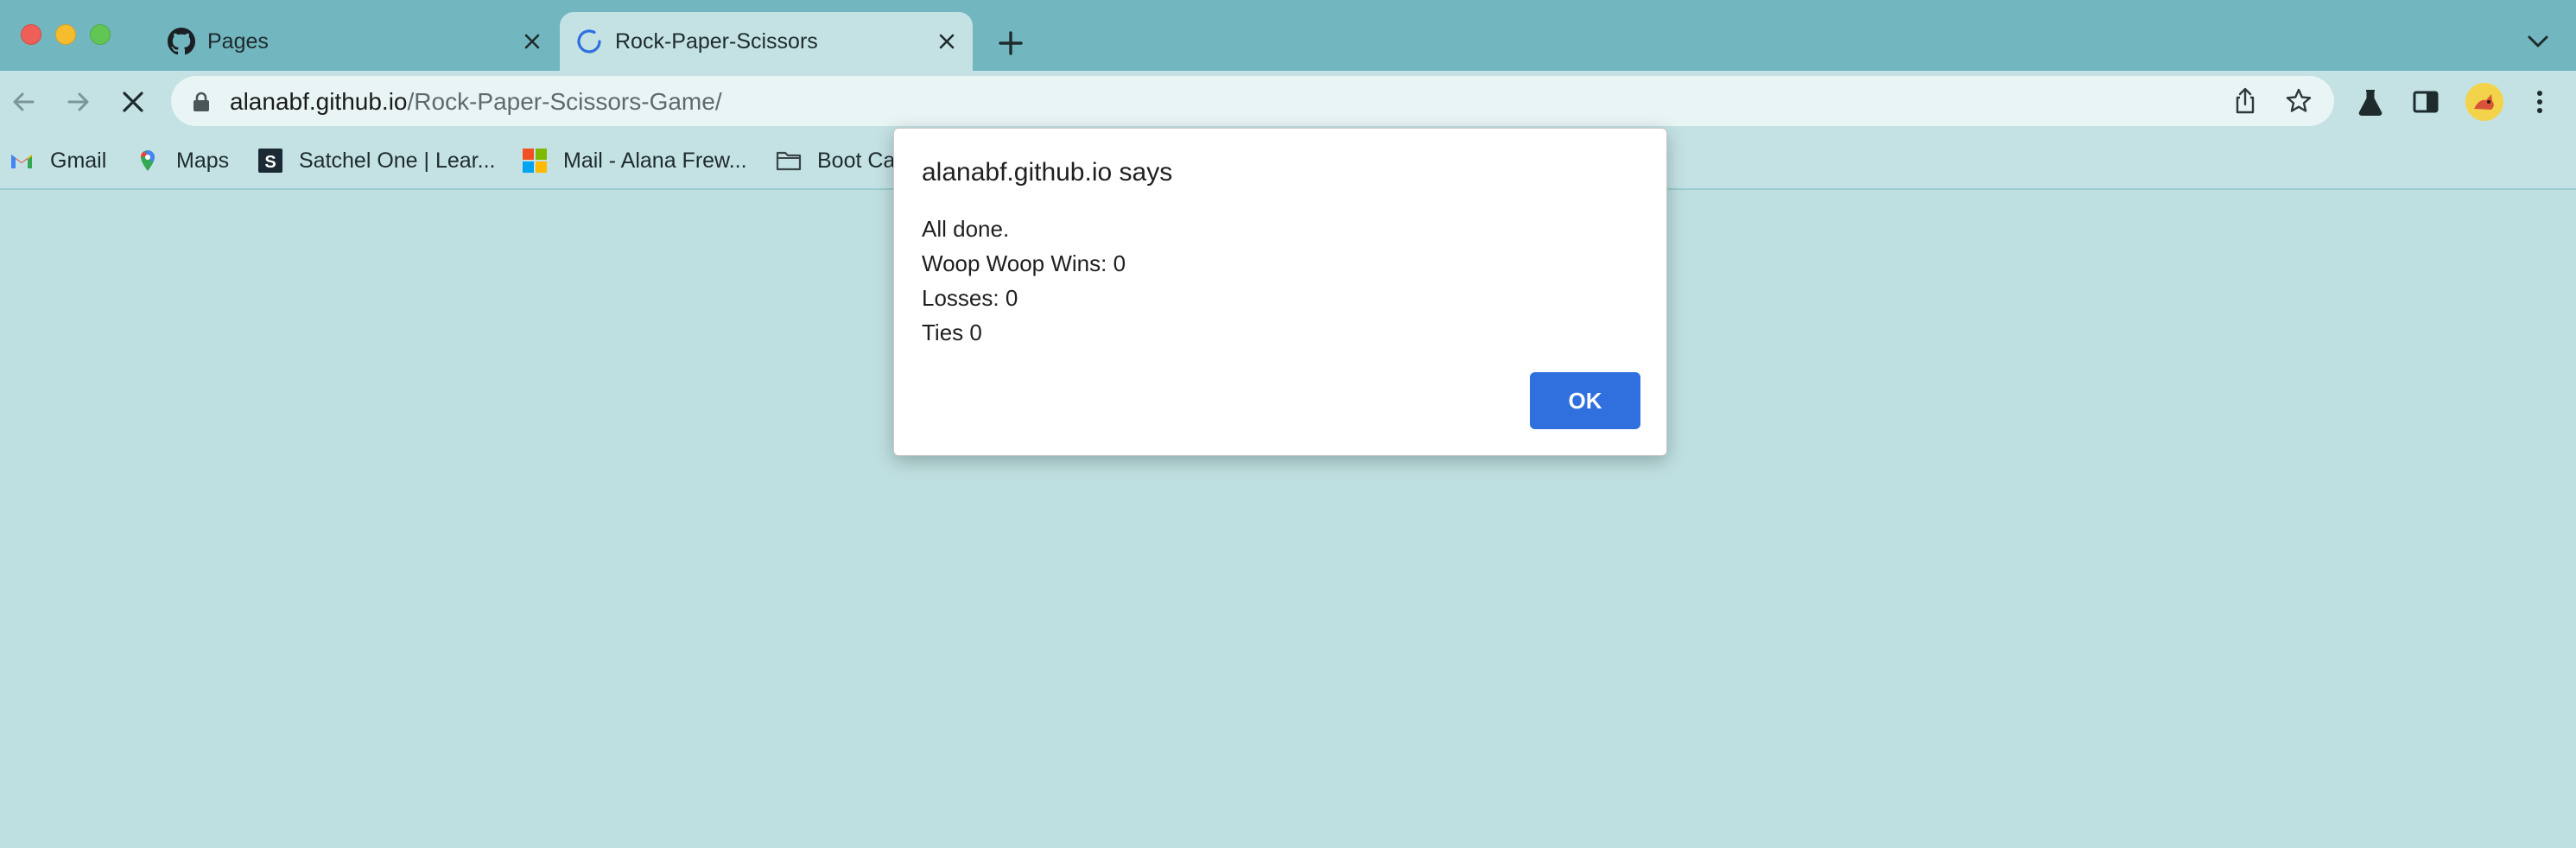 This screenshot has height=848, width=2576. What do you see at coordinates (1288, 35) in the screenshot?
I see `tab-strip: Pages Rock-Paper-Scissors` at bounding box center [1288, 35].